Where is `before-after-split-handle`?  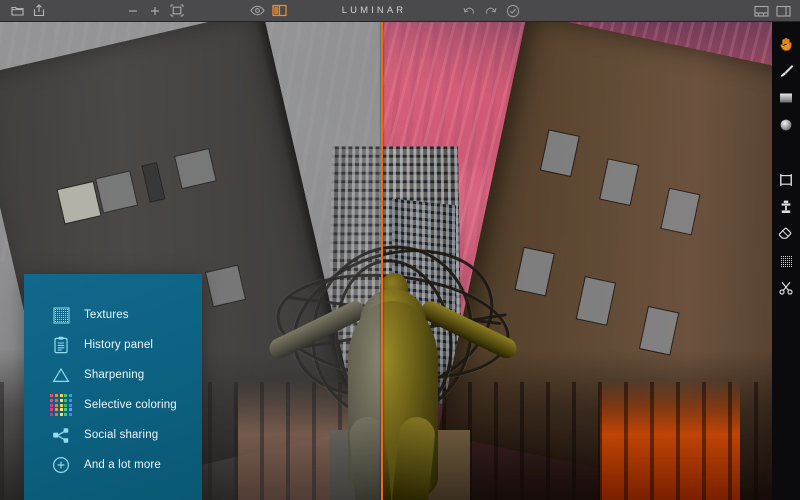 before-after-split-handle is located at coordinates (382, 261).